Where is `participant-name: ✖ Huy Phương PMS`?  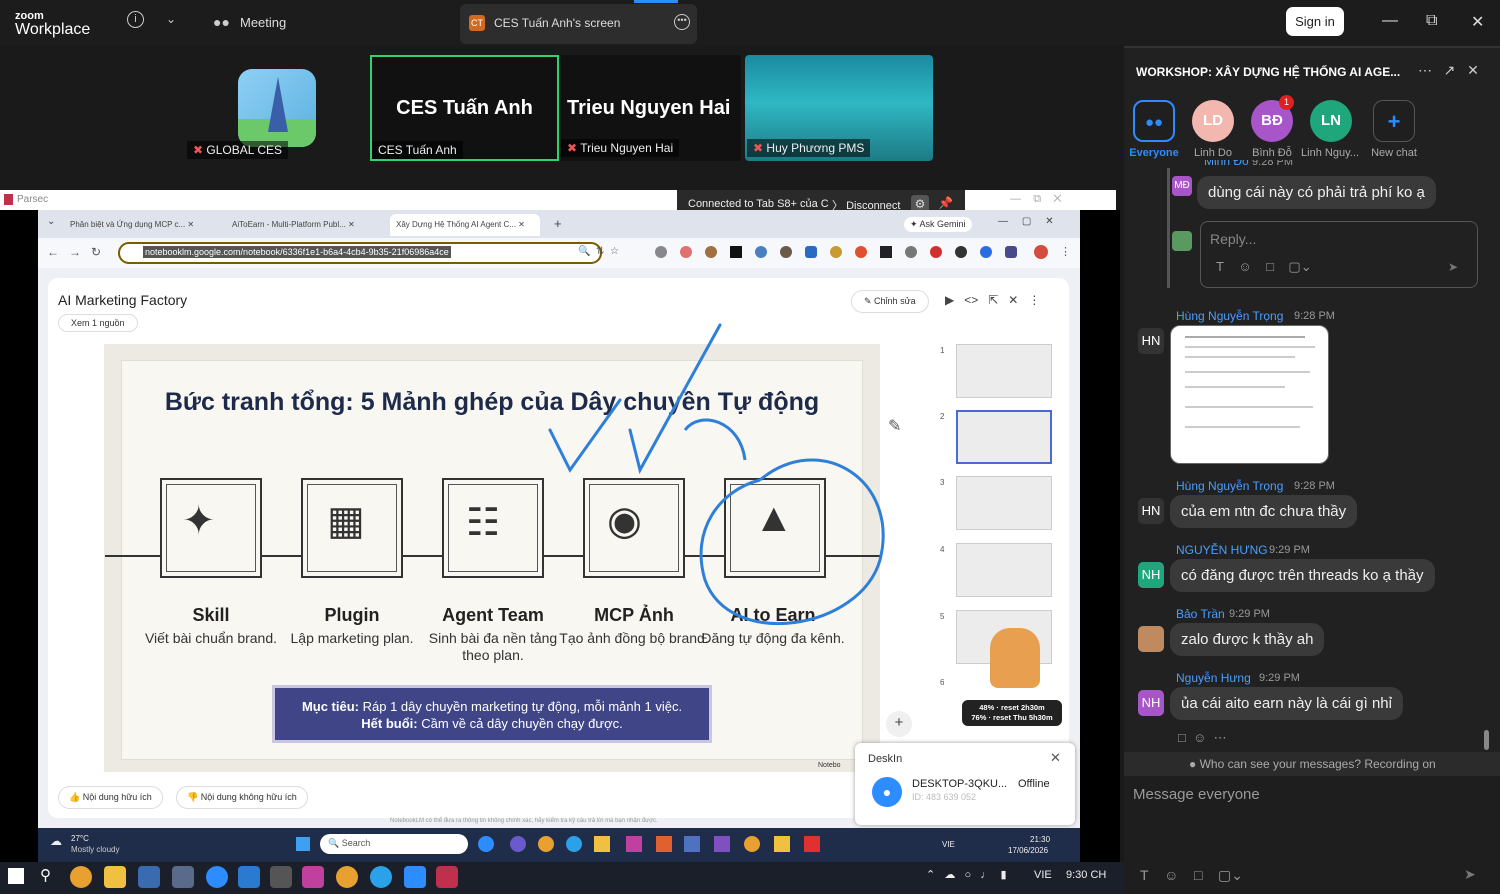 participant-name: ✖ Huy Phương PMS is located at coordinates (809, 148).